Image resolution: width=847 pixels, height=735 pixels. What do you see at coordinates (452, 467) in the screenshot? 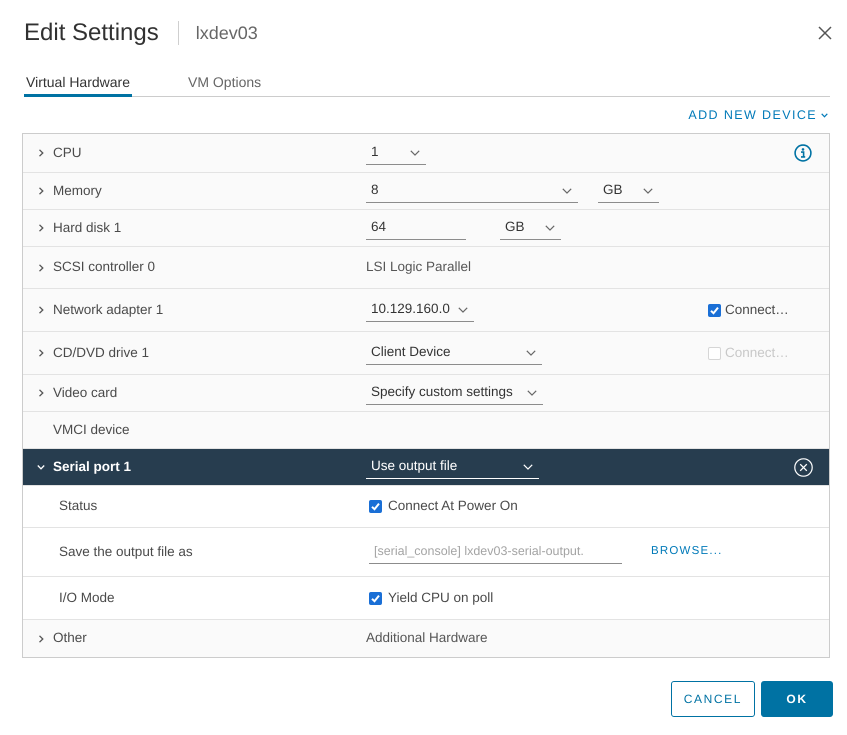
I see `dropdown: Use output file` at bounding box center [452, 467].